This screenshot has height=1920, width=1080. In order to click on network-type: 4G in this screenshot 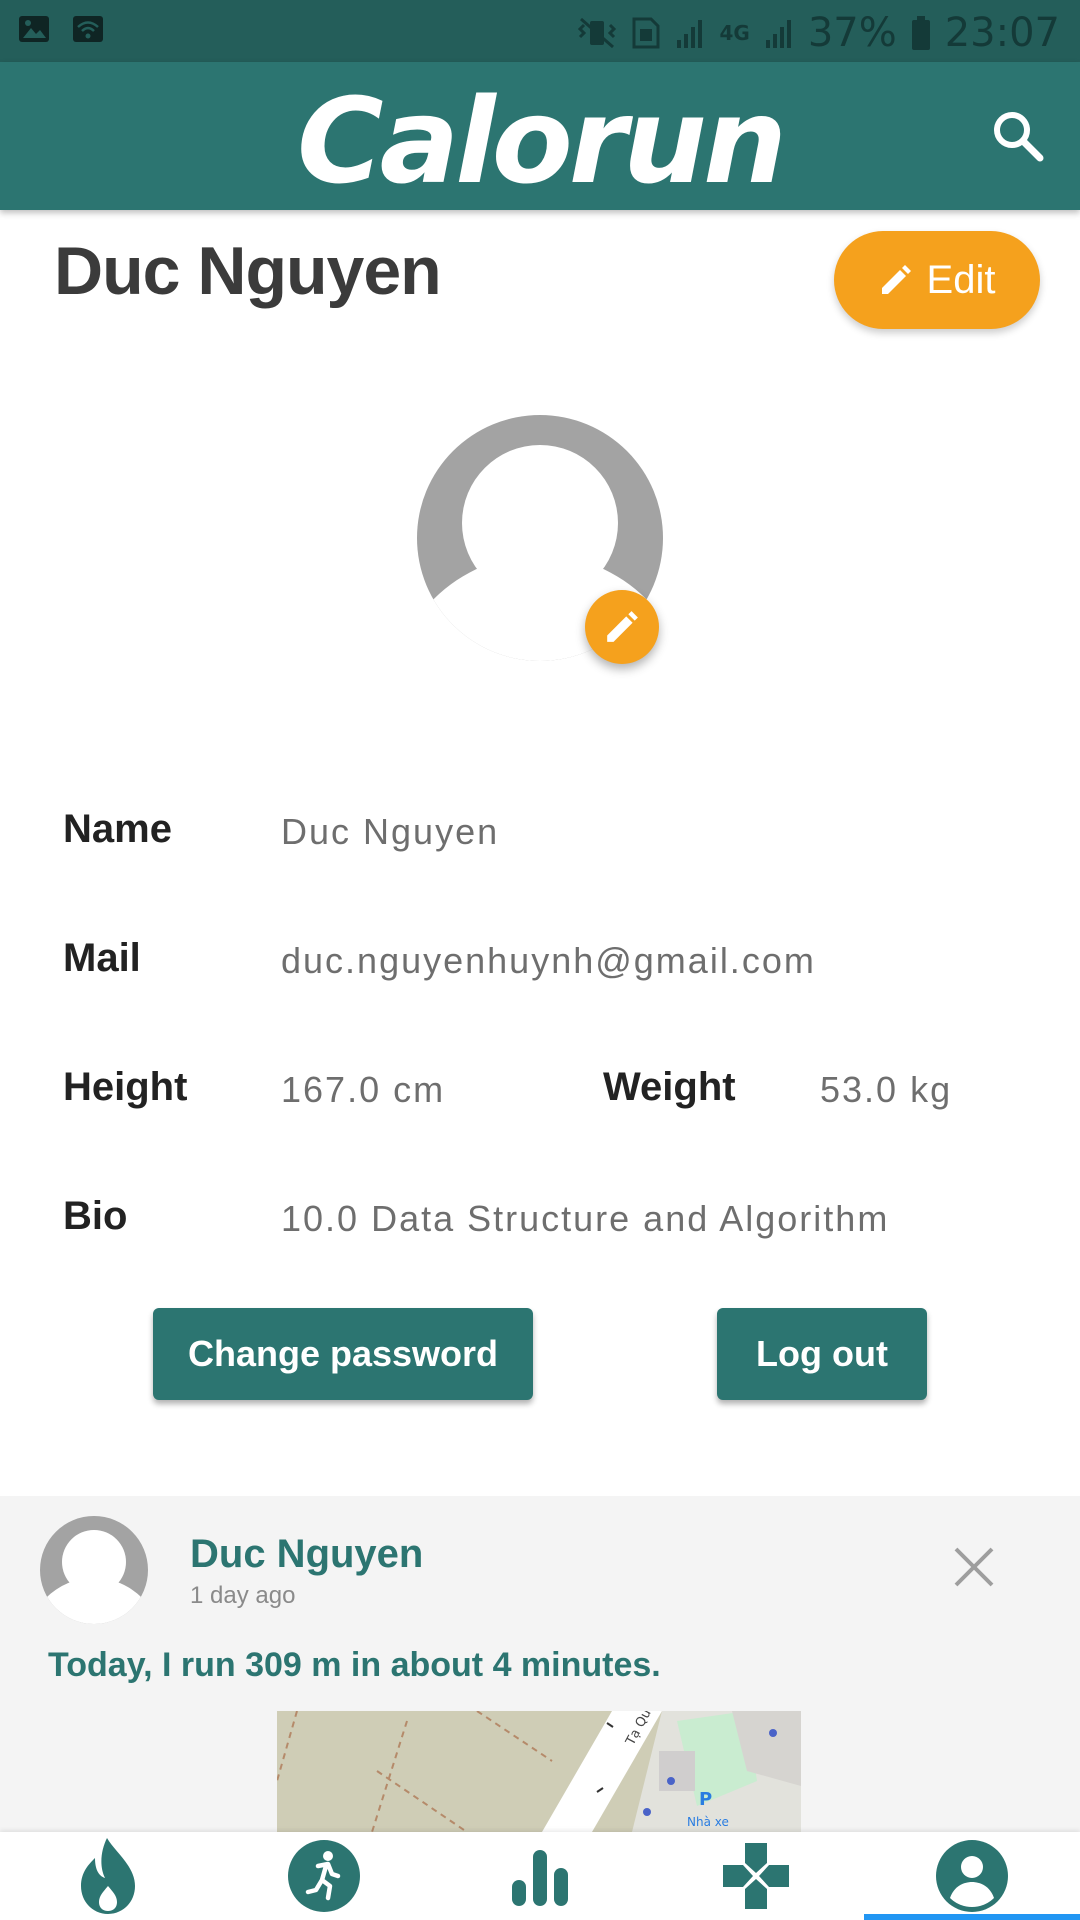, I will do `click(734, 33)`.